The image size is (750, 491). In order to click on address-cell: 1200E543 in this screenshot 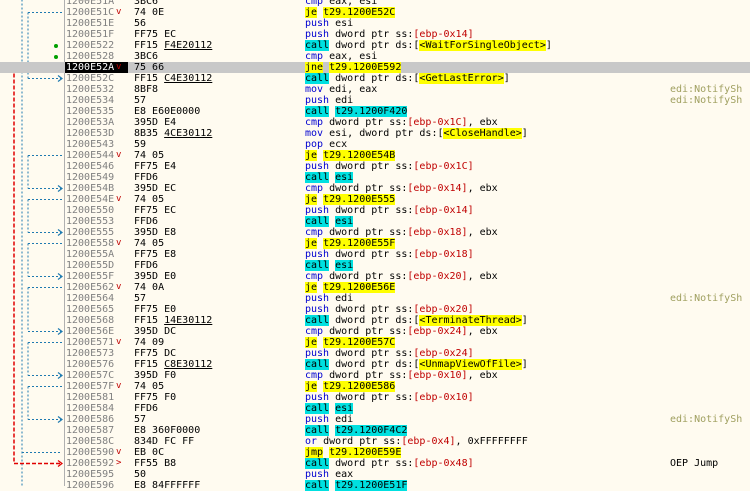, I will do `click(97, 144)`.